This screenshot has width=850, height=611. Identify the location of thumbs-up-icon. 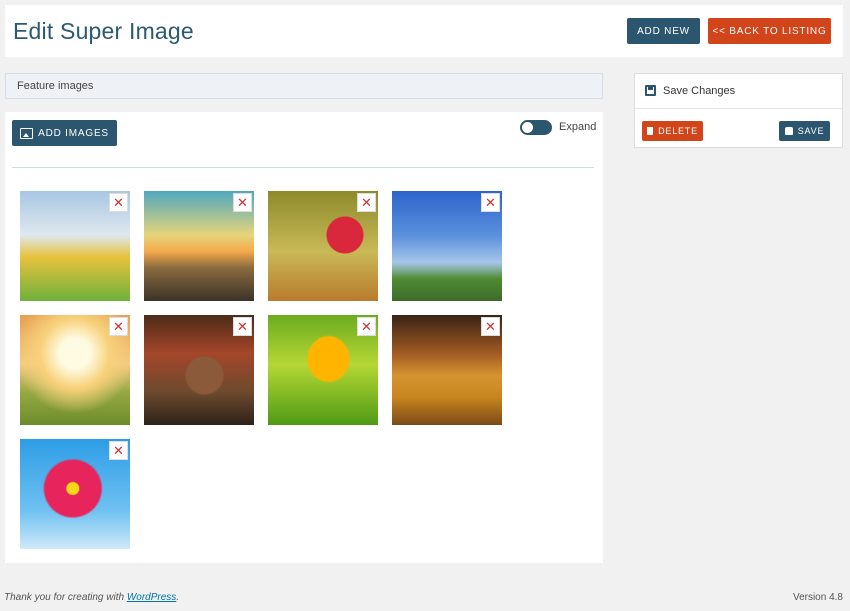
(789, 131).